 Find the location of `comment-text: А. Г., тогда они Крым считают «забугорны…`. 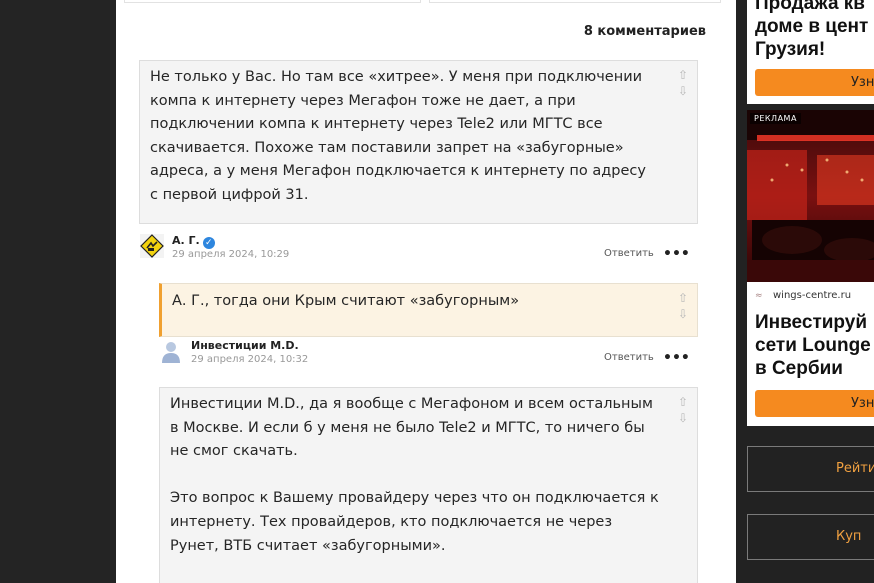

comment-text: А. Г., тогда они Крым считают «забугорны… is located at coordinates (346, 301).